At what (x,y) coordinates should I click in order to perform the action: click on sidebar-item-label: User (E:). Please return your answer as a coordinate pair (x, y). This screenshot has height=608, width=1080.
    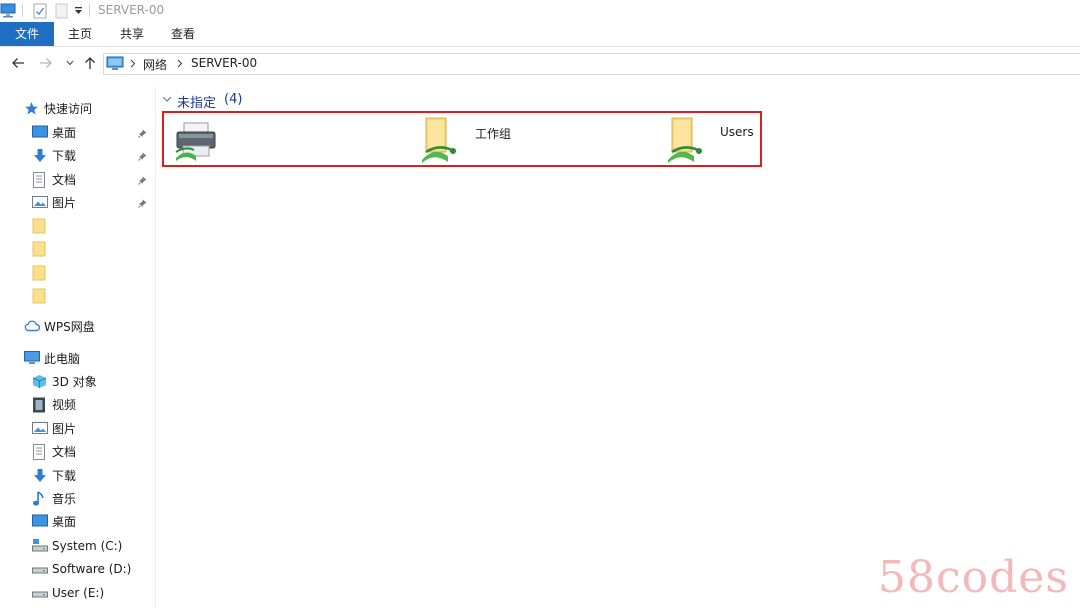
    Looking at the image, I should click on (78, 593).